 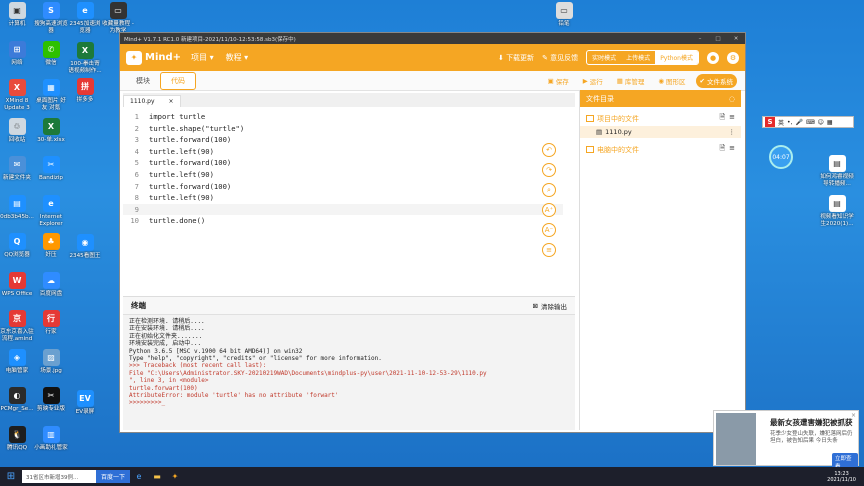 What do you see at coordinates (51, 400) in the screenshot?
I see `desktop-icon: ✂ 剪映专业版` at bounding box center [51, 400].